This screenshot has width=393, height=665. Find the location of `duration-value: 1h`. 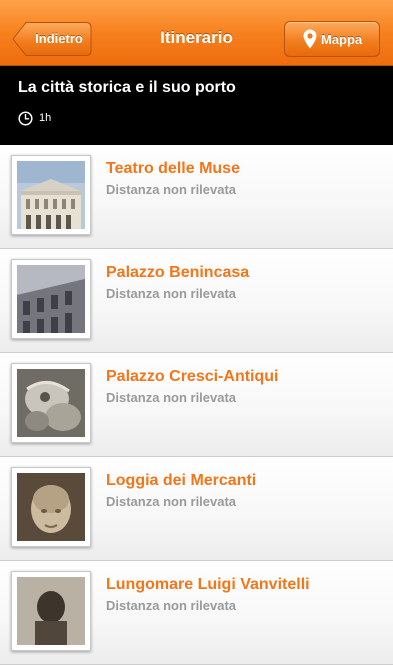

duration-value: 1h is located at coordinates (45, 118).